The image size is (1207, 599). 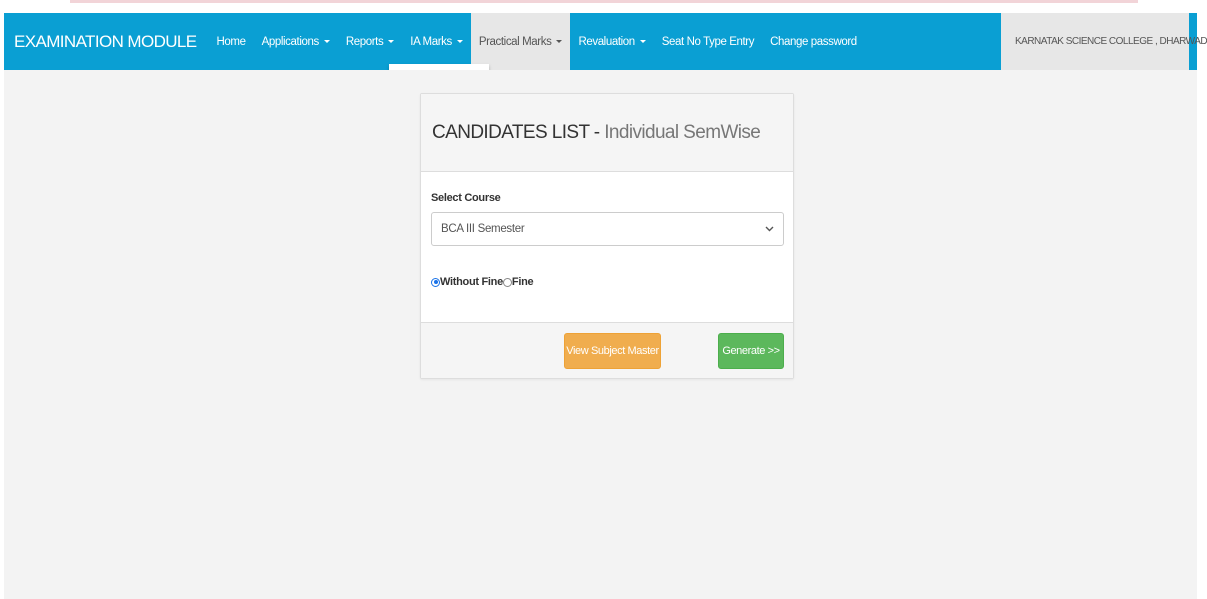 What do you see at coordinates (604, 1) in the screenshot?
I see `top-accent-line` at bounding box center [604, 1].